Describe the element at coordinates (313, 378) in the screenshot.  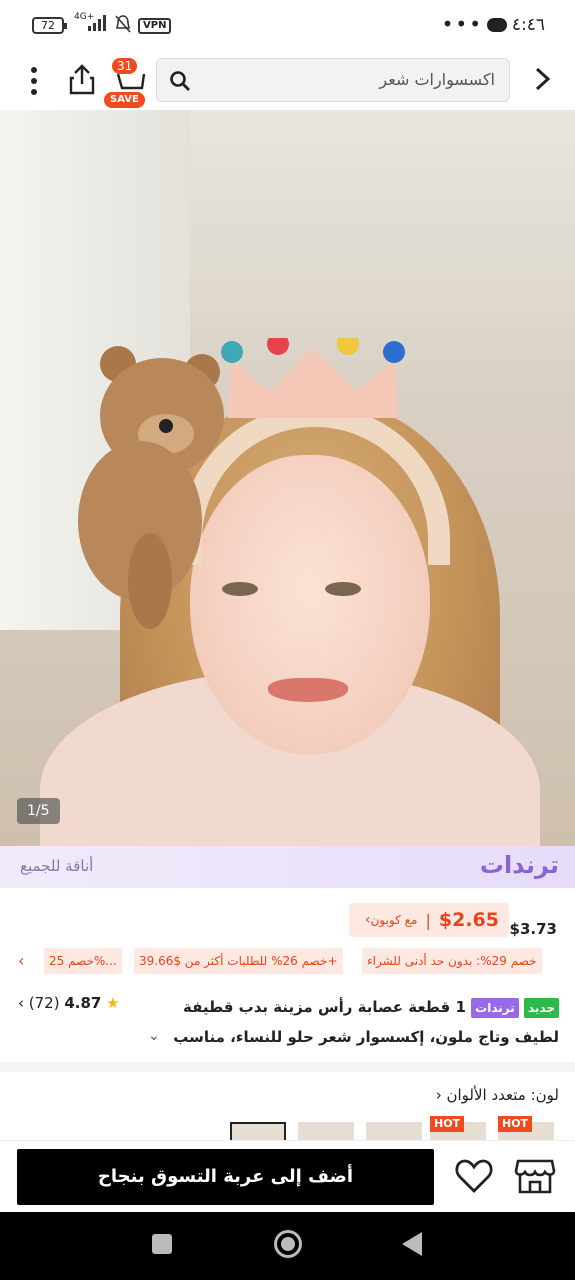
I see `crown-illustration` at that location.